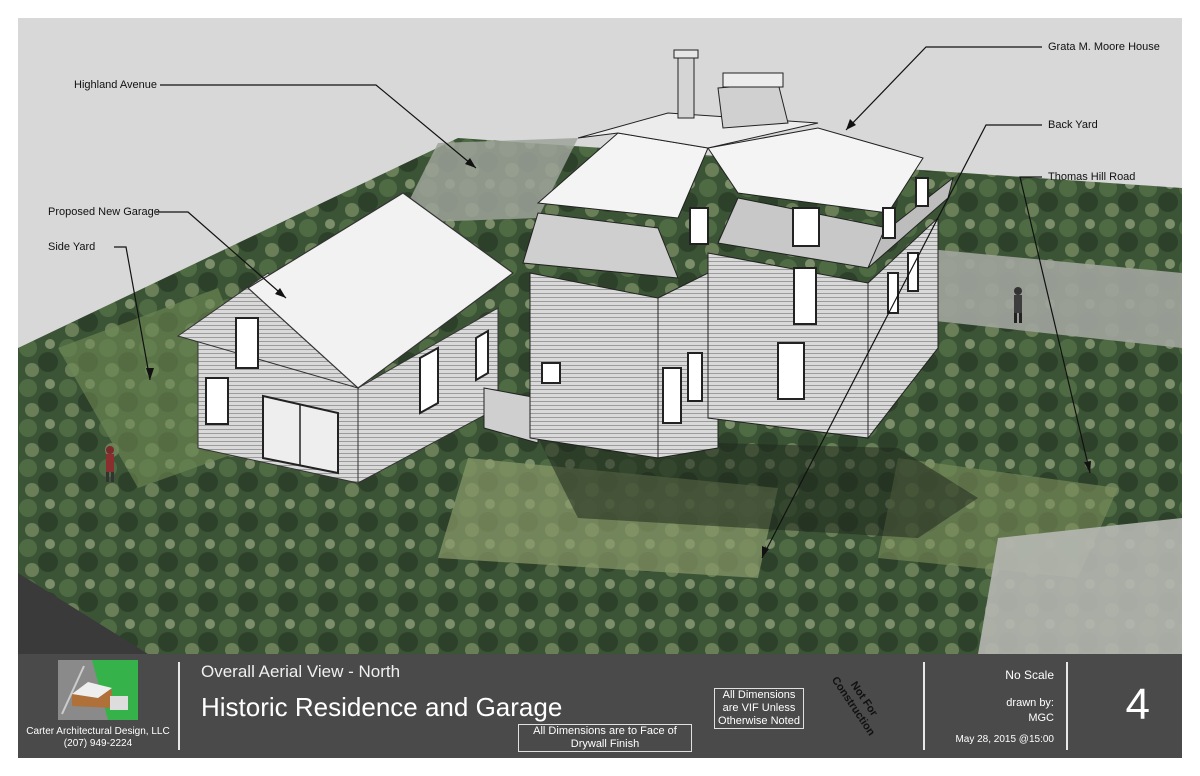 This screenshot has height=776, width=1200. Describe the element at coordinates (98, 731) in the screenshot. I see `firm-name: Carter Architectural Design, LLC` at that location.